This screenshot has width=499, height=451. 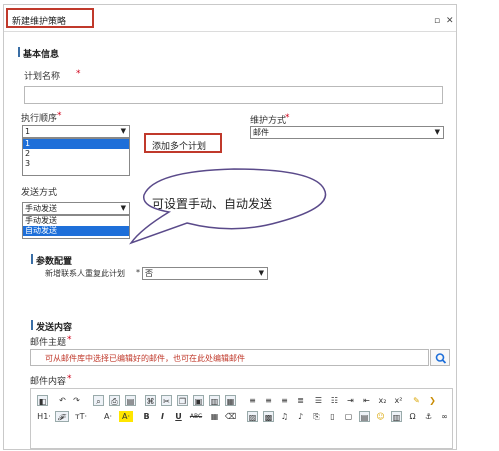 What do you see at coordinates (214, 416) in the screenshot?
I see `table-icon: ▦` at bounding box center [214, 416].